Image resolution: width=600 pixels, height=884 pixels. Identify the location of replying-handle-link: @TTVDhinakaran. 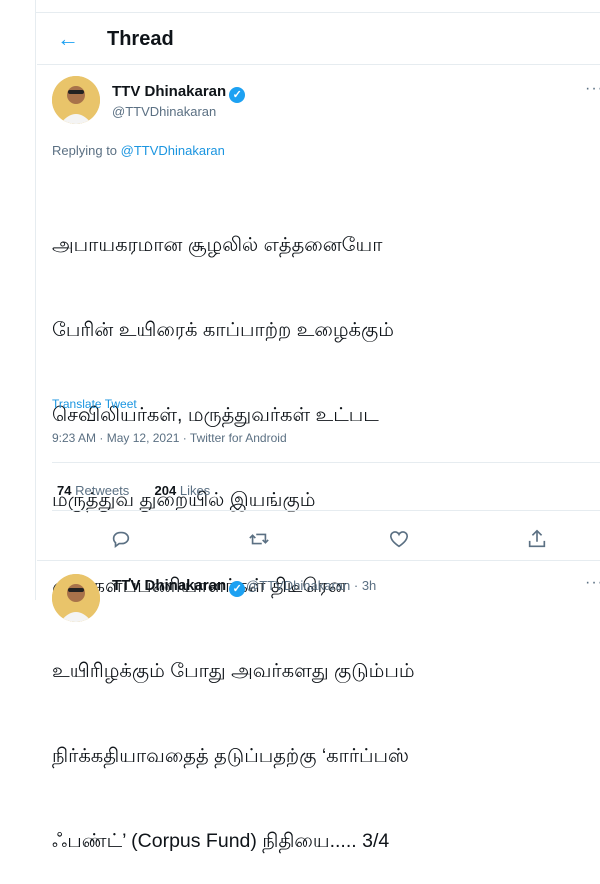
(173, 150).